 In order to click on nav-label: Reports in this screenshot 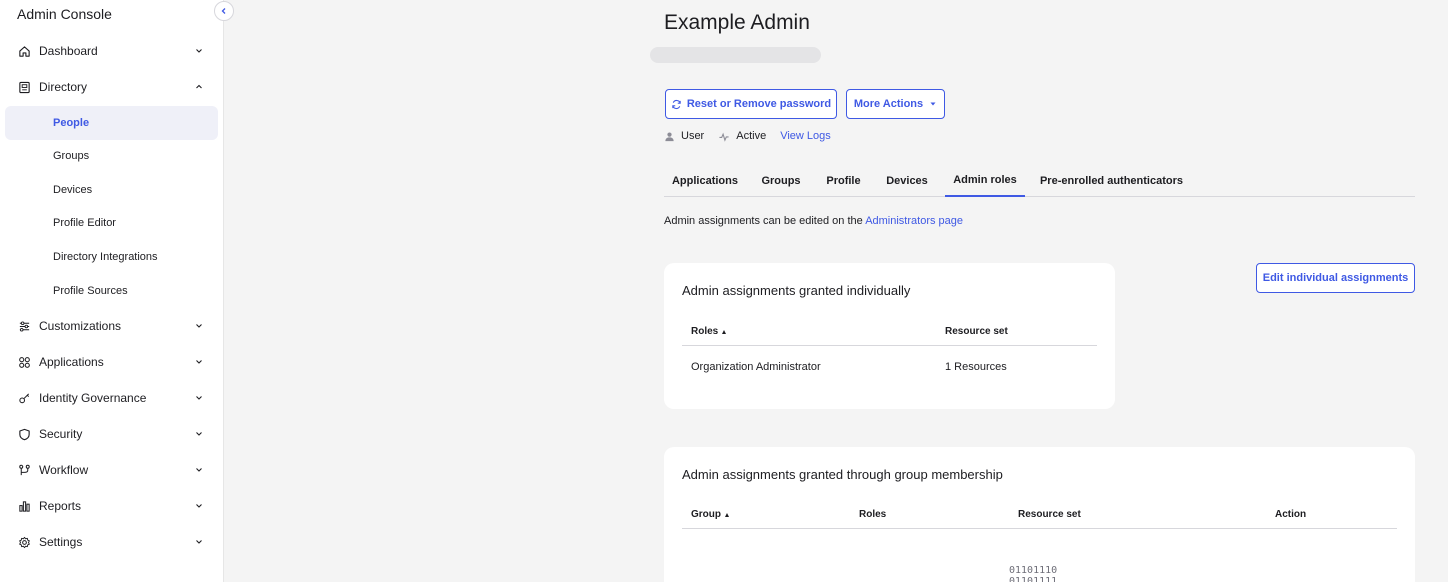, I will do `click(60, 506)`.